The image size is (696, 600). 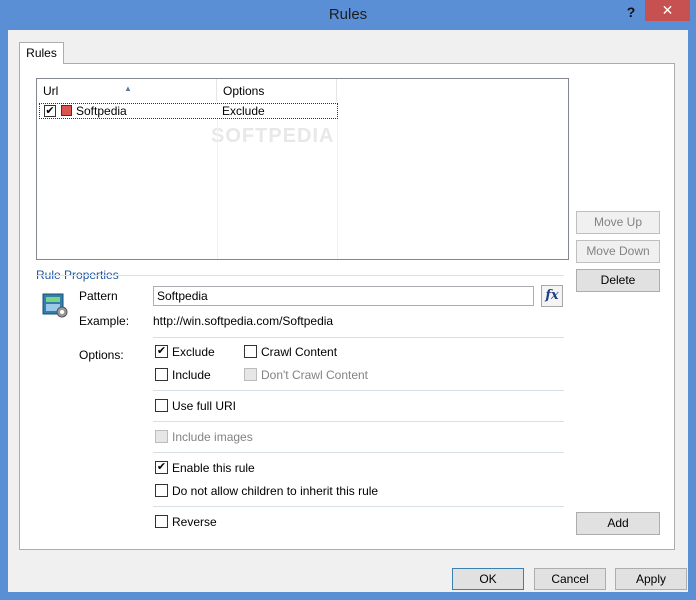 I want to click on example-label: Example:, so click(x=104, y=321).